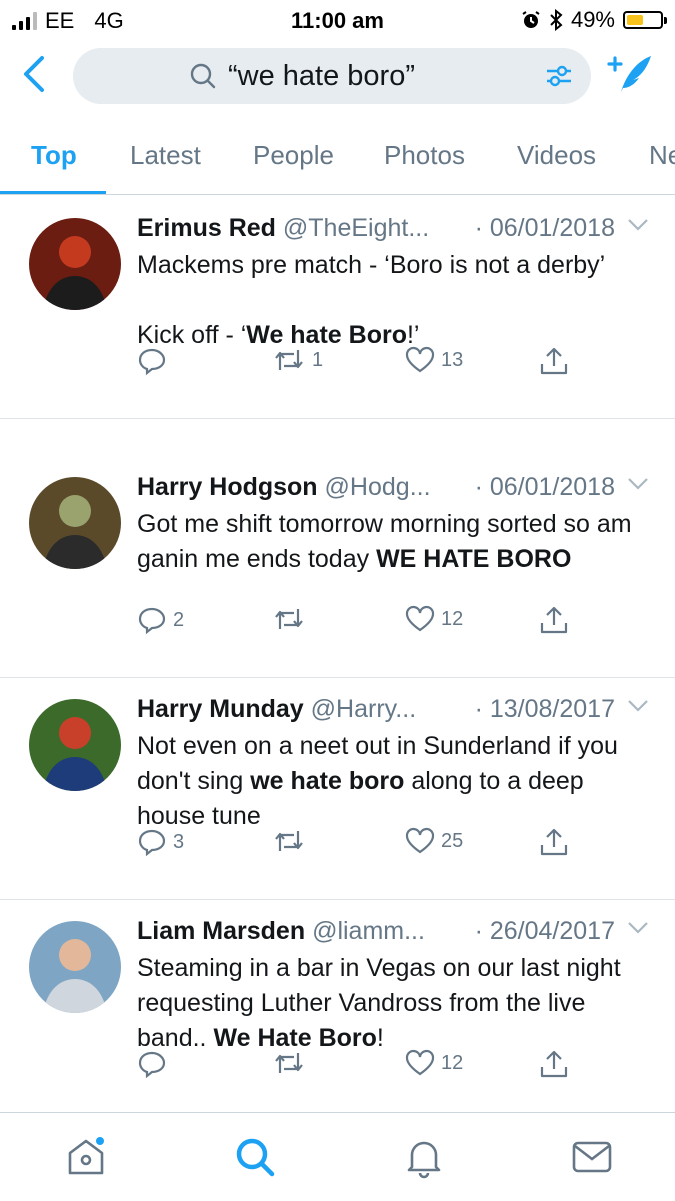 The image size is (675, 1201). Describe the element at coordinates (318, 359) in the screenshot. I see `retweet-count: 1` at that location.